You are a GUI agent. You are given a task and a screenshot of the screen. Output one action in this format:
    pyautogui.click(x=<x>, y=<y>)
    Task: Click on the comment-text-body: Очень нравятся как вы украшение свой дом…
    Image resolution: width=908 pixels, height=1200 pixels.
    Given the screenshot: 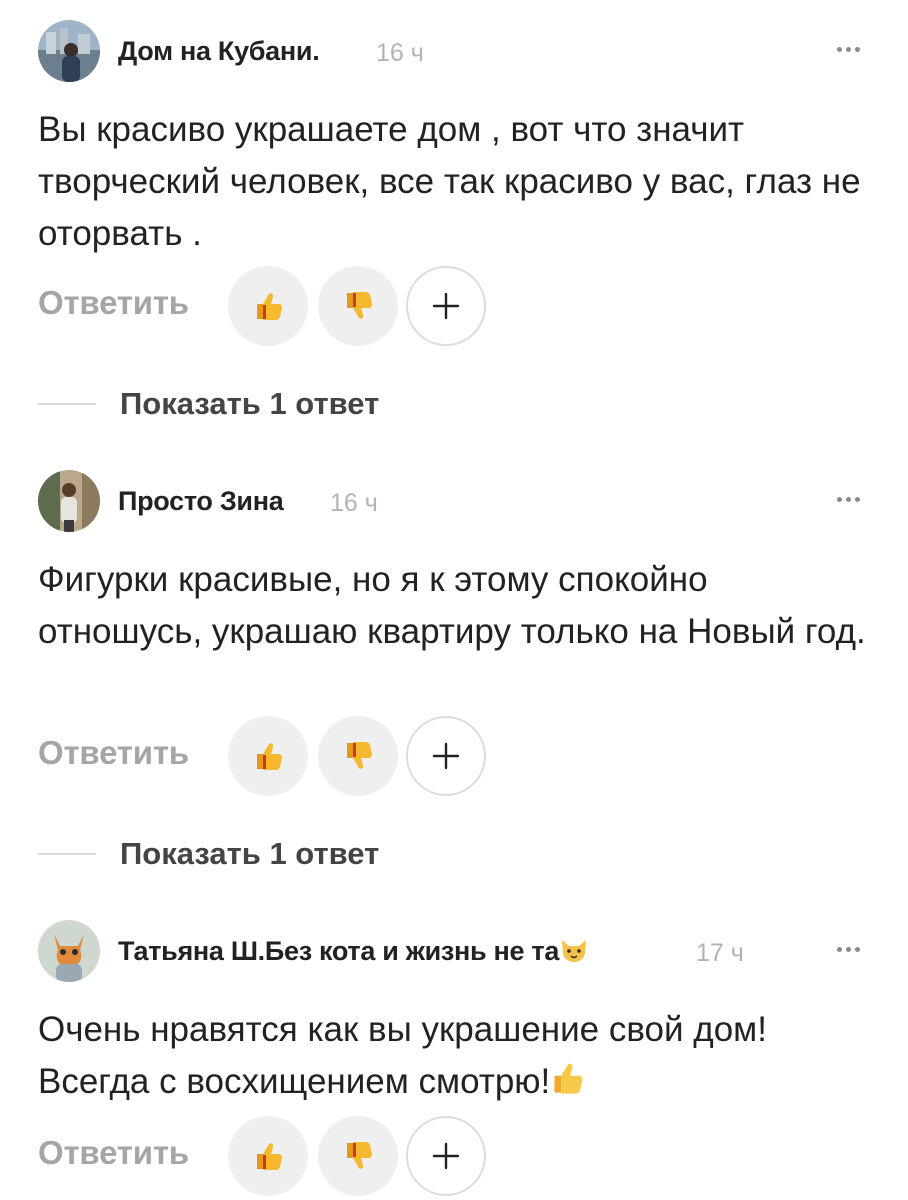 What is the action you would take?
    pyautogui.click(x=402, y=1055)
    